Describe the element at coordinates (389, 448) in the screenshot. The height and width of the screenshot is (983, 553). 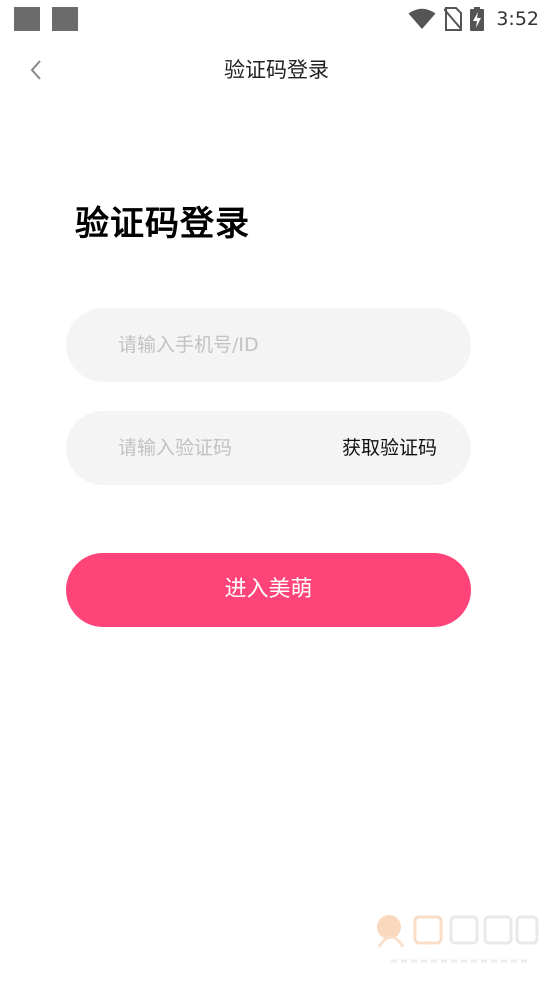
I see `get-code-button: 获取验证码` at that location.